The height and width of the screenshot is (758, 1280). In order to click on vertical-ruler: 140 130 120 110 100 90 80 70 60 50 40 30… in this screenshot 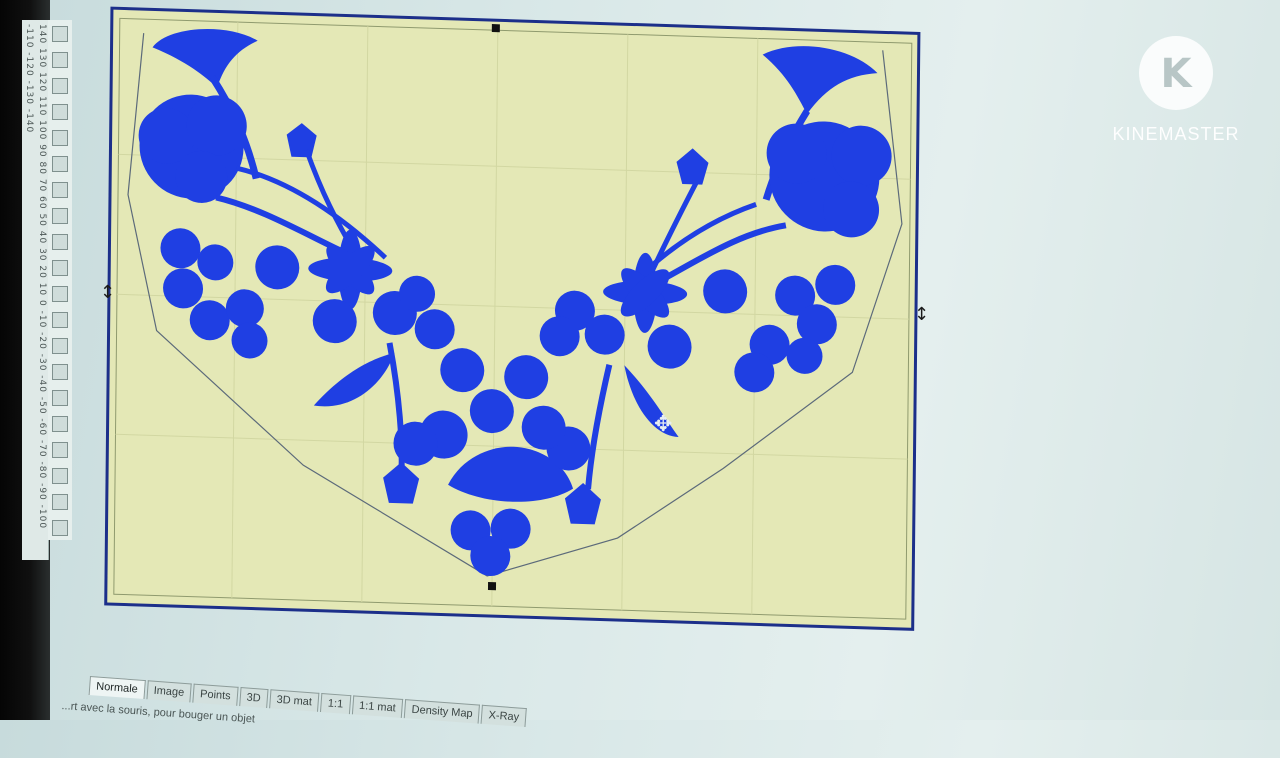, I will do `click(35, 290)`.